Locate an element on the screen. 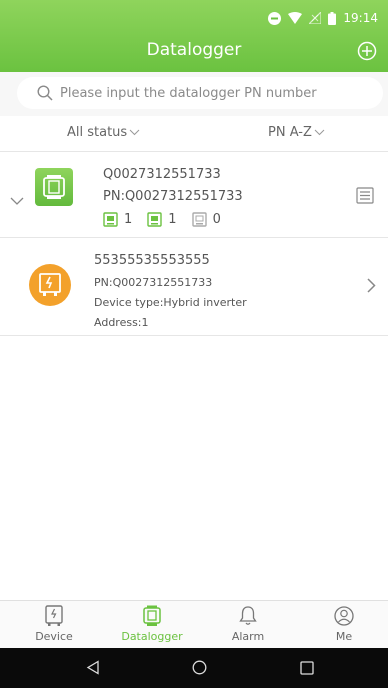  offline-count-value: 0 is located at coordinates (216, 219).